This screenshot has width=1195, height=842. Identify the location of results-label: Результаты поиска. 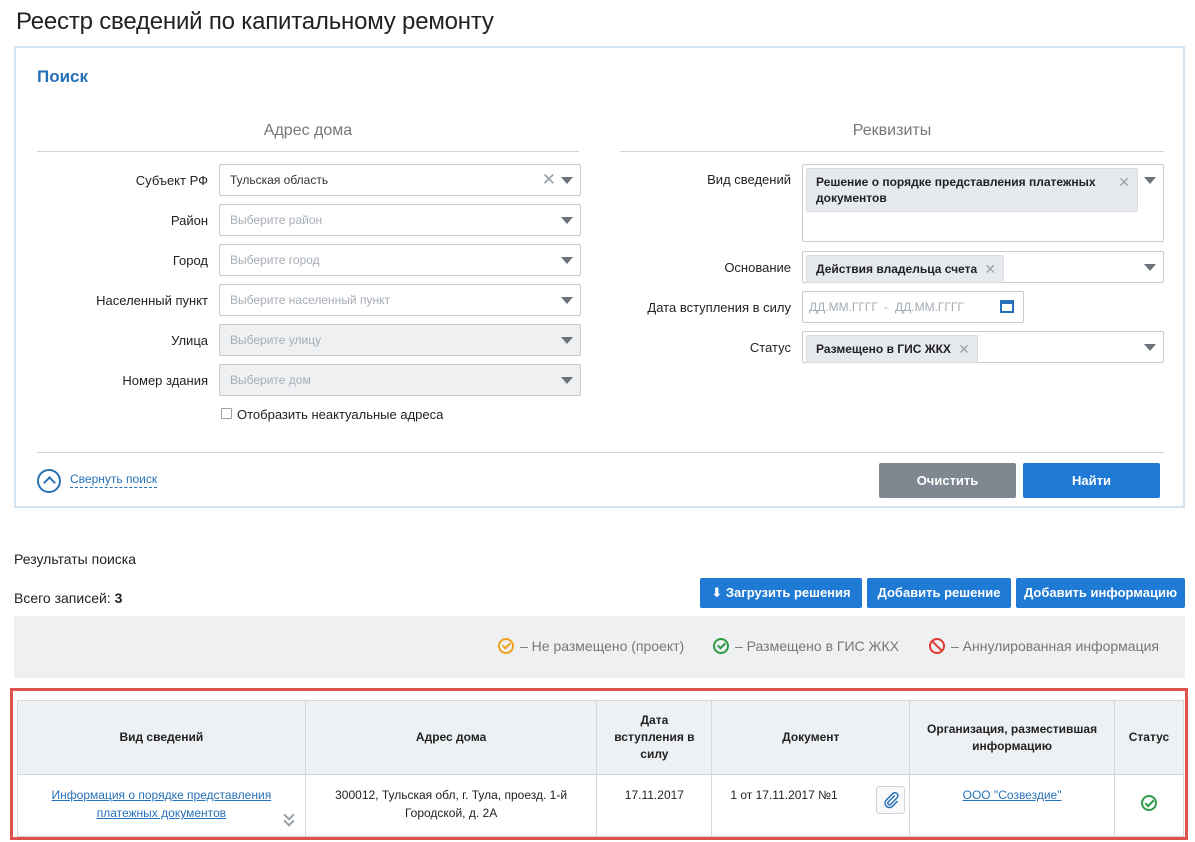
(75, 559).